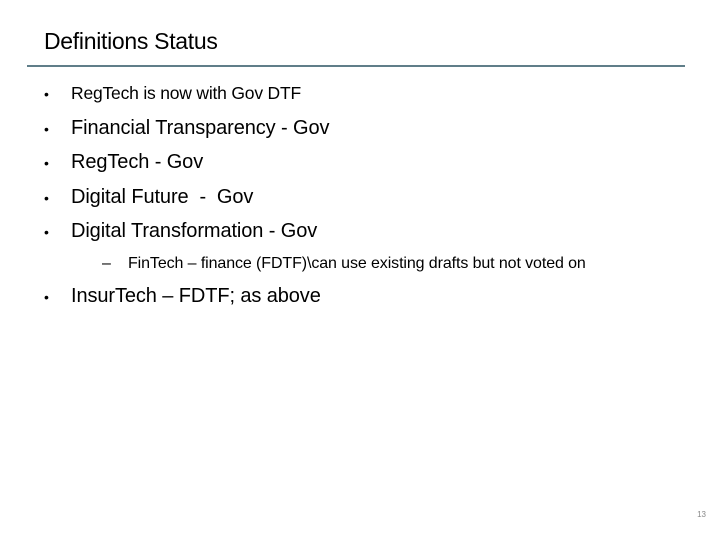  I want to click on slide-title: Definitions Status, so click(131, 41).